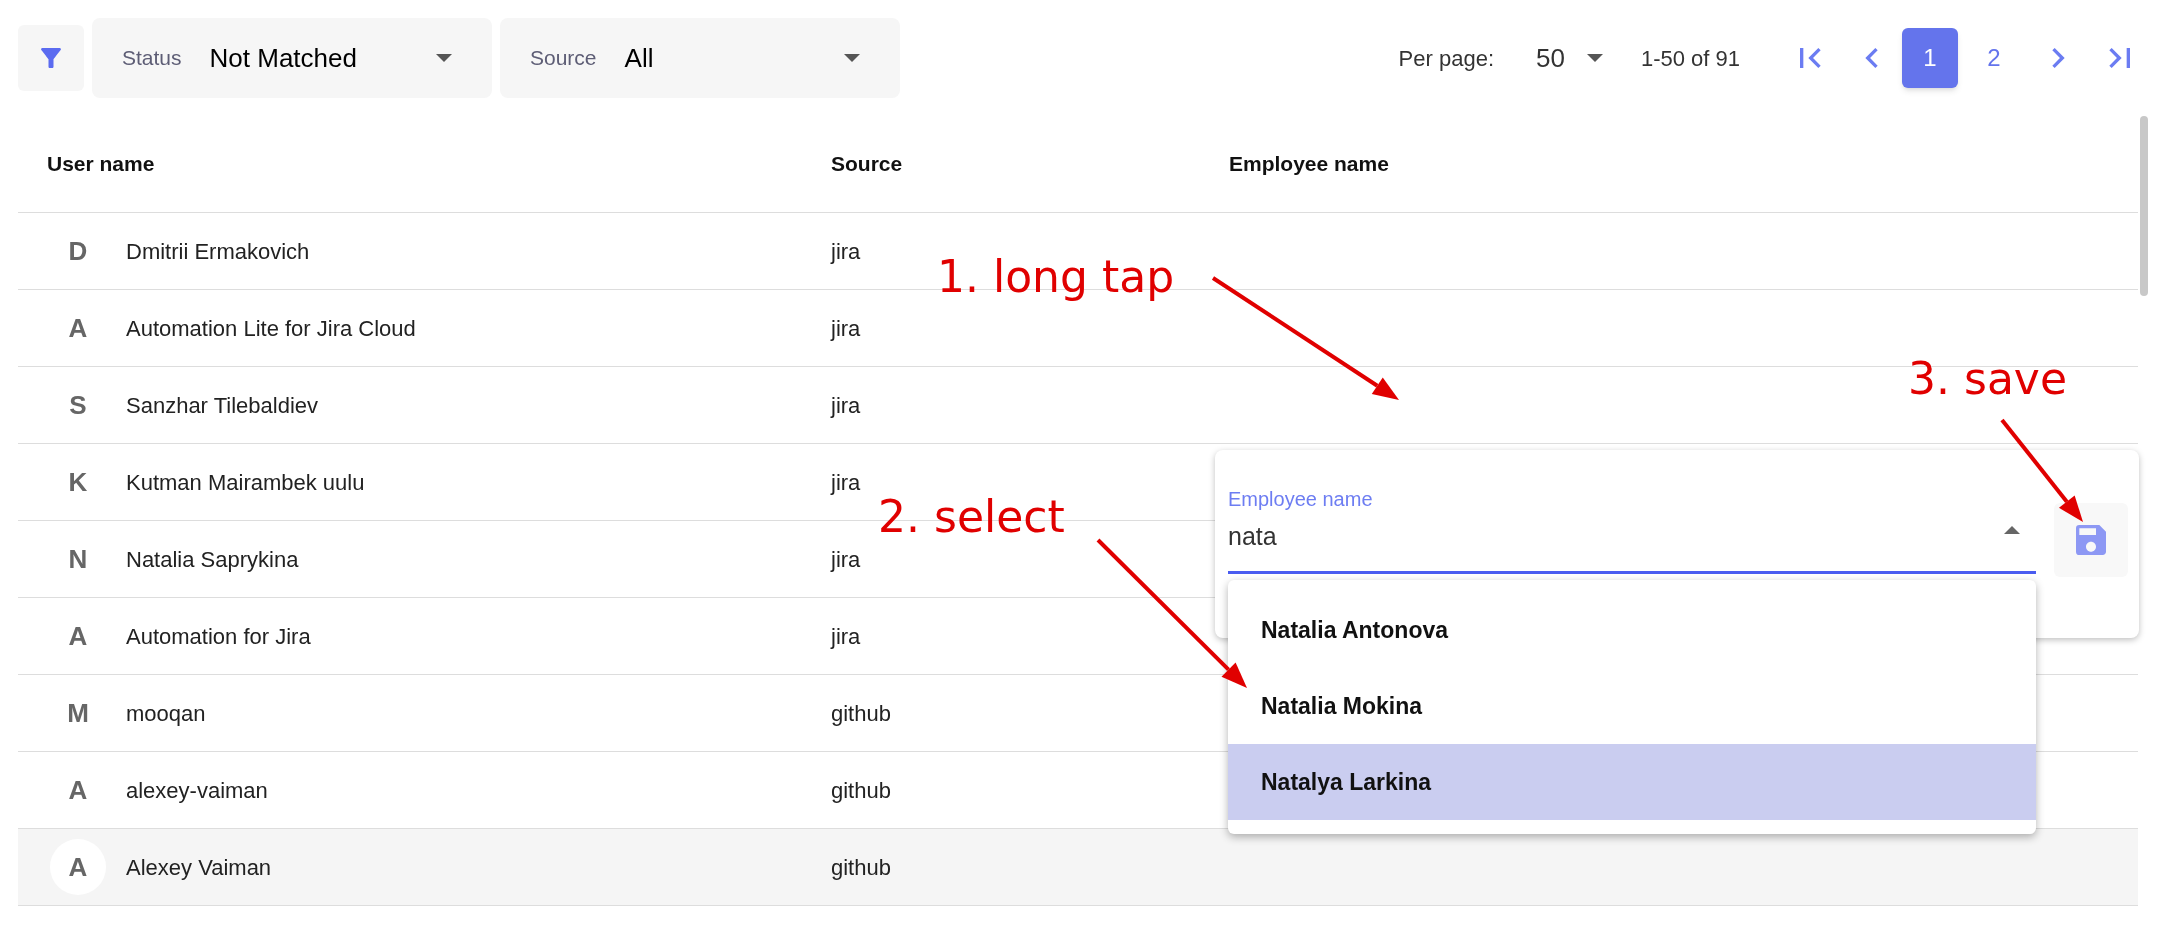 This screenshot has width=2160, height=926. Describe the element at coordinates (78, 405) in the screenshot. I see `avatar: S` at that location.